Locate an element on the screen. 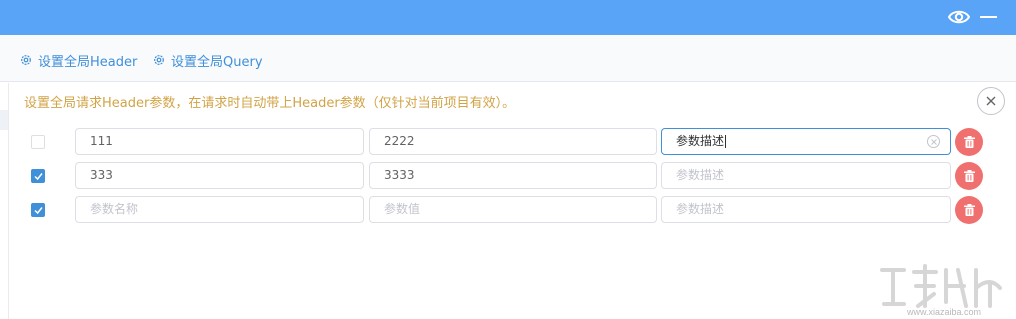 The image size is (1016, 319). param-description-value: 参数描述 is located at coordinates (700, 141).